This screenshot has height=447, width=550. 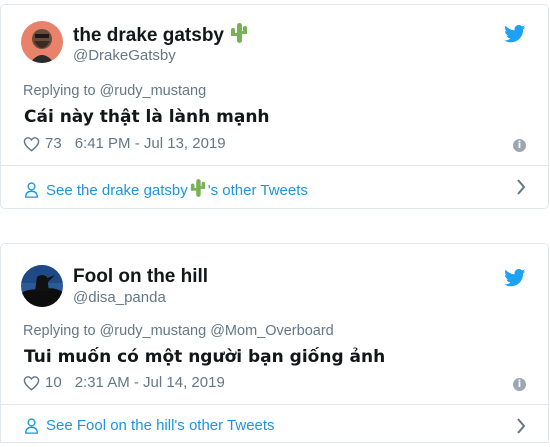 I want to click on tweet-text: Tui muốn có một người bạn giống ảnh, so click(x=205, y=357).